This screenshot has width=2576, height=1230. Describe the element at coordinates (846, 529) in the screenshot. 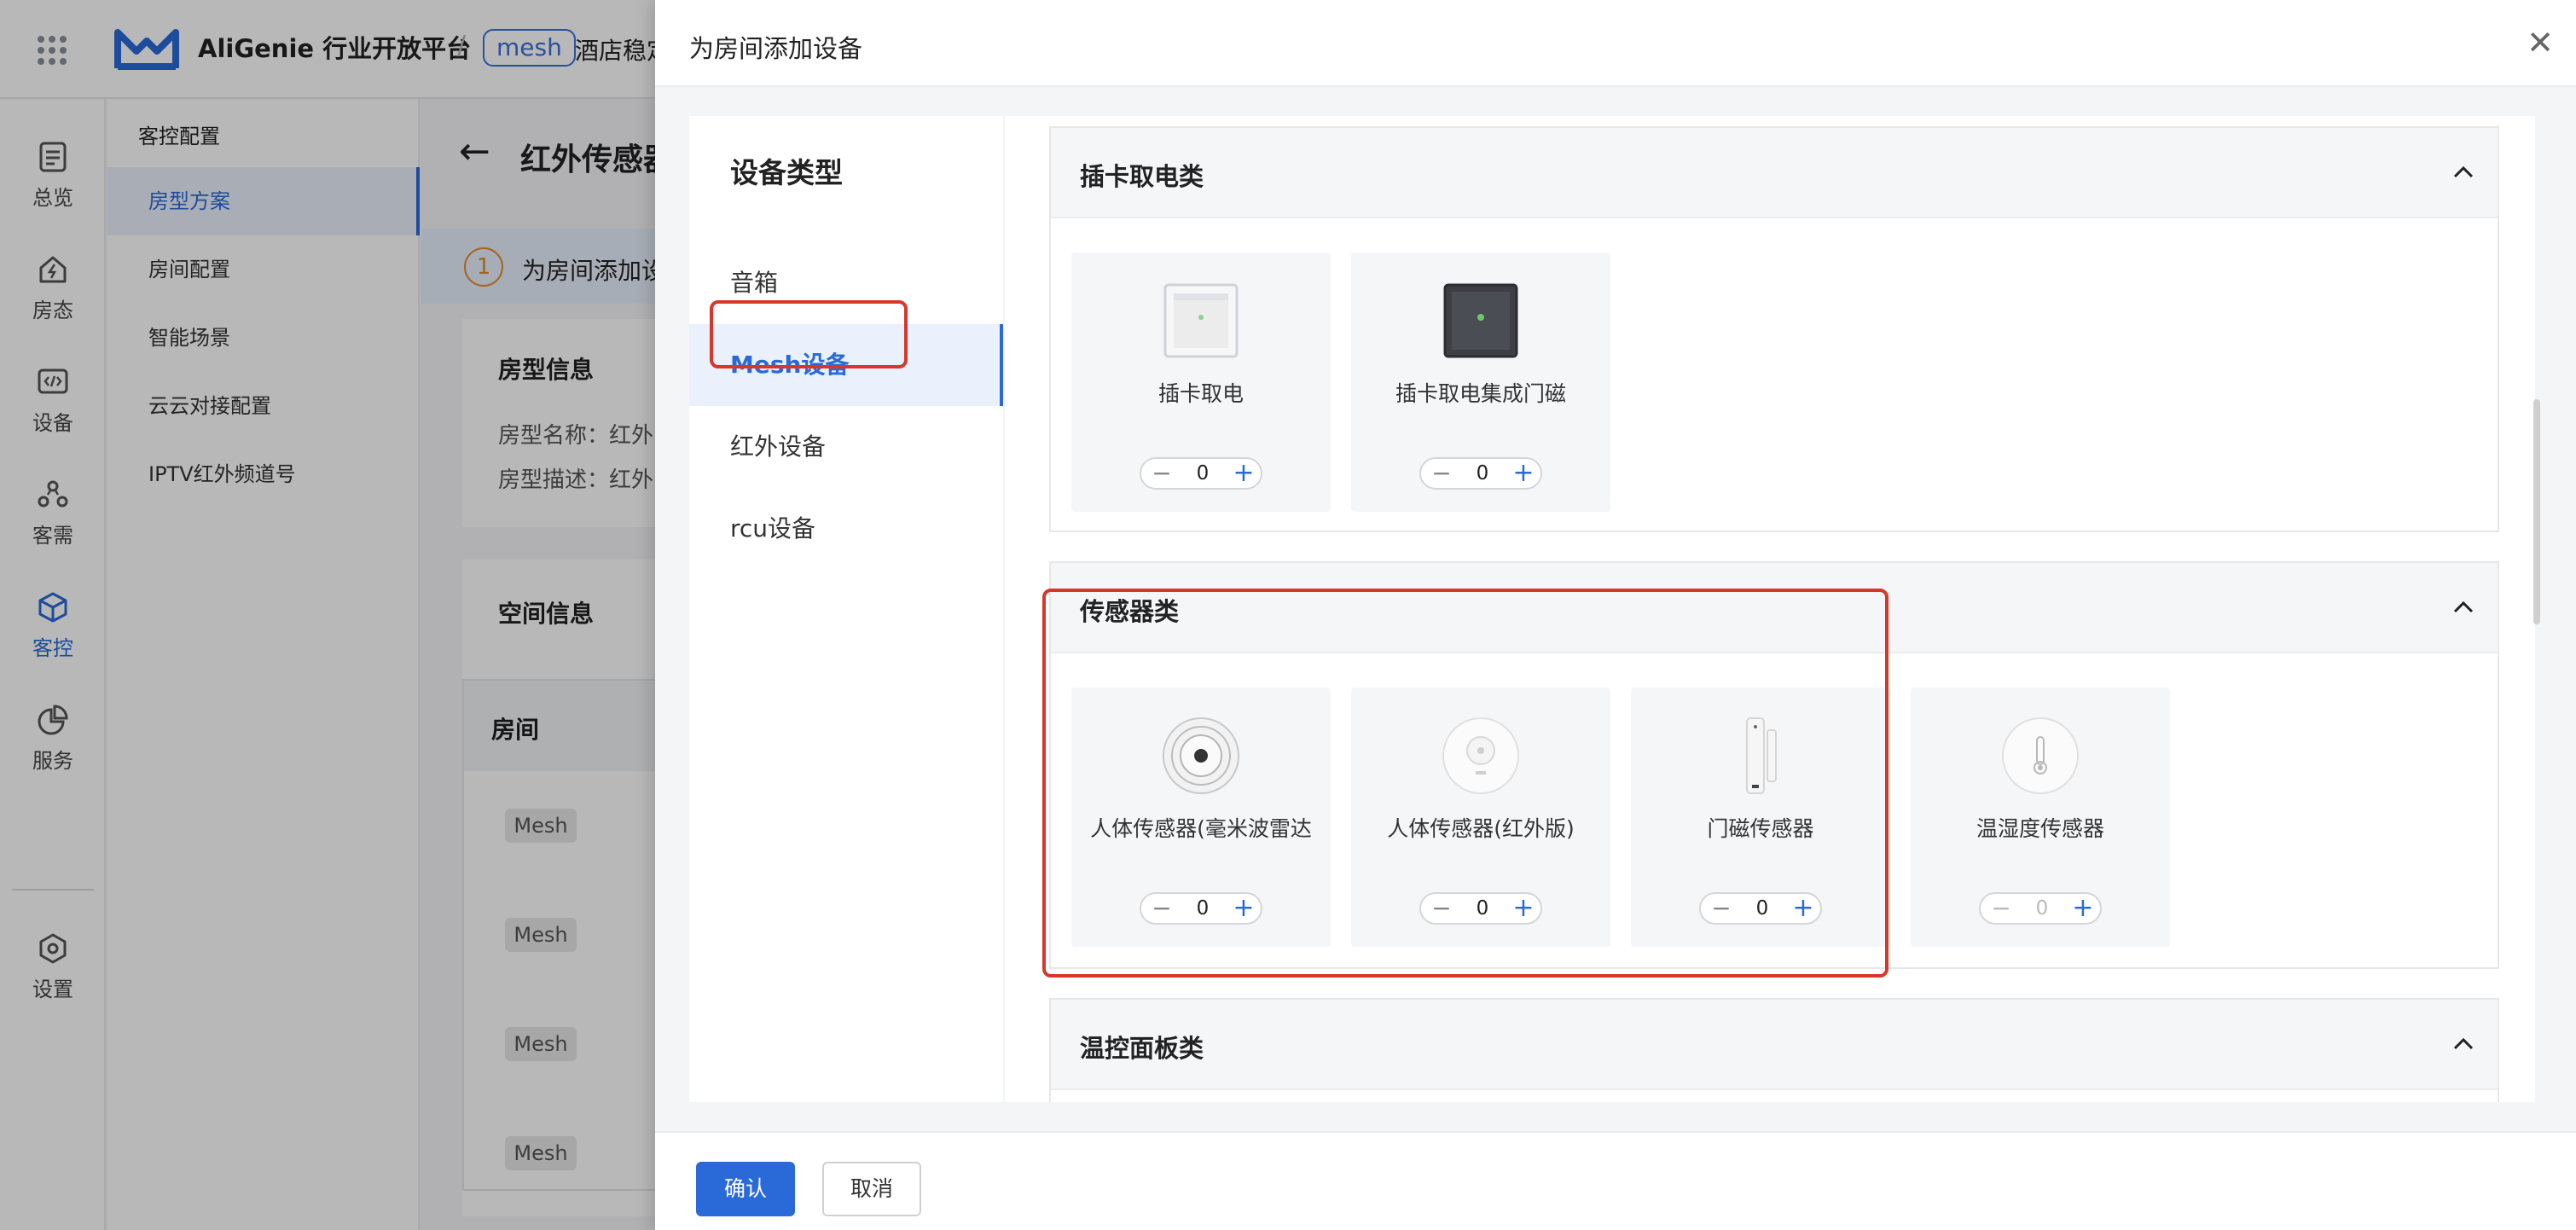

I see `category-rcu: rcu设备` at that location.